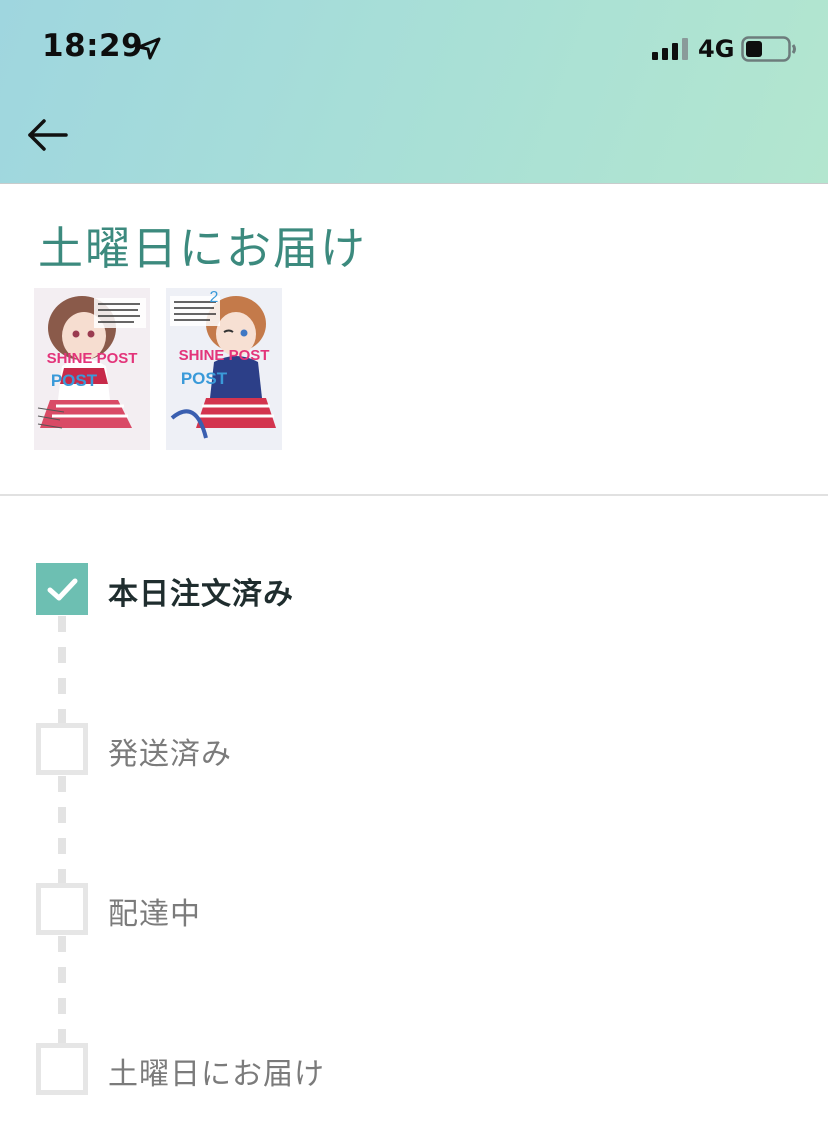 Image resolution: width=828 pixels, height=1128 pixels. Describe the element at coordinates (170, 754) in the screenshot. I see `step-label-shipped: 発送済み` at that location.